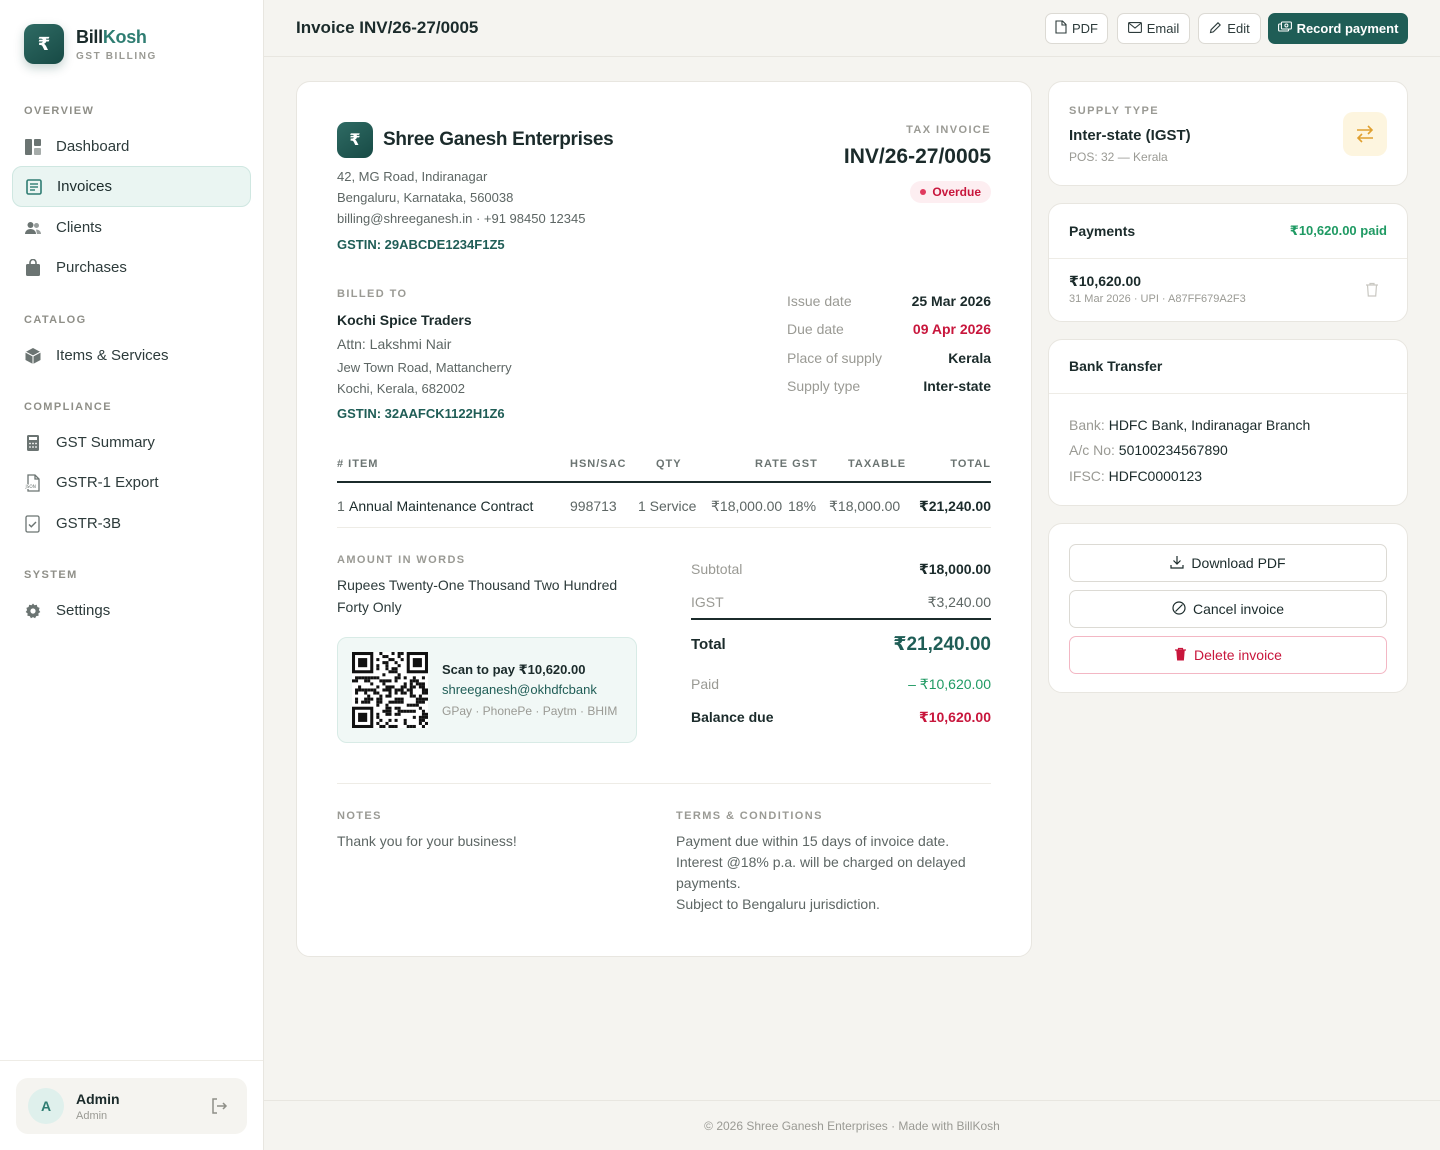 The height and width of the screenshot is (1150, 1440). What do you see at coordinates (841, 569) in the screenshot?
I see `subtotal-row: Subtotal ₹18,000.00` at bounding box center [841, 569].